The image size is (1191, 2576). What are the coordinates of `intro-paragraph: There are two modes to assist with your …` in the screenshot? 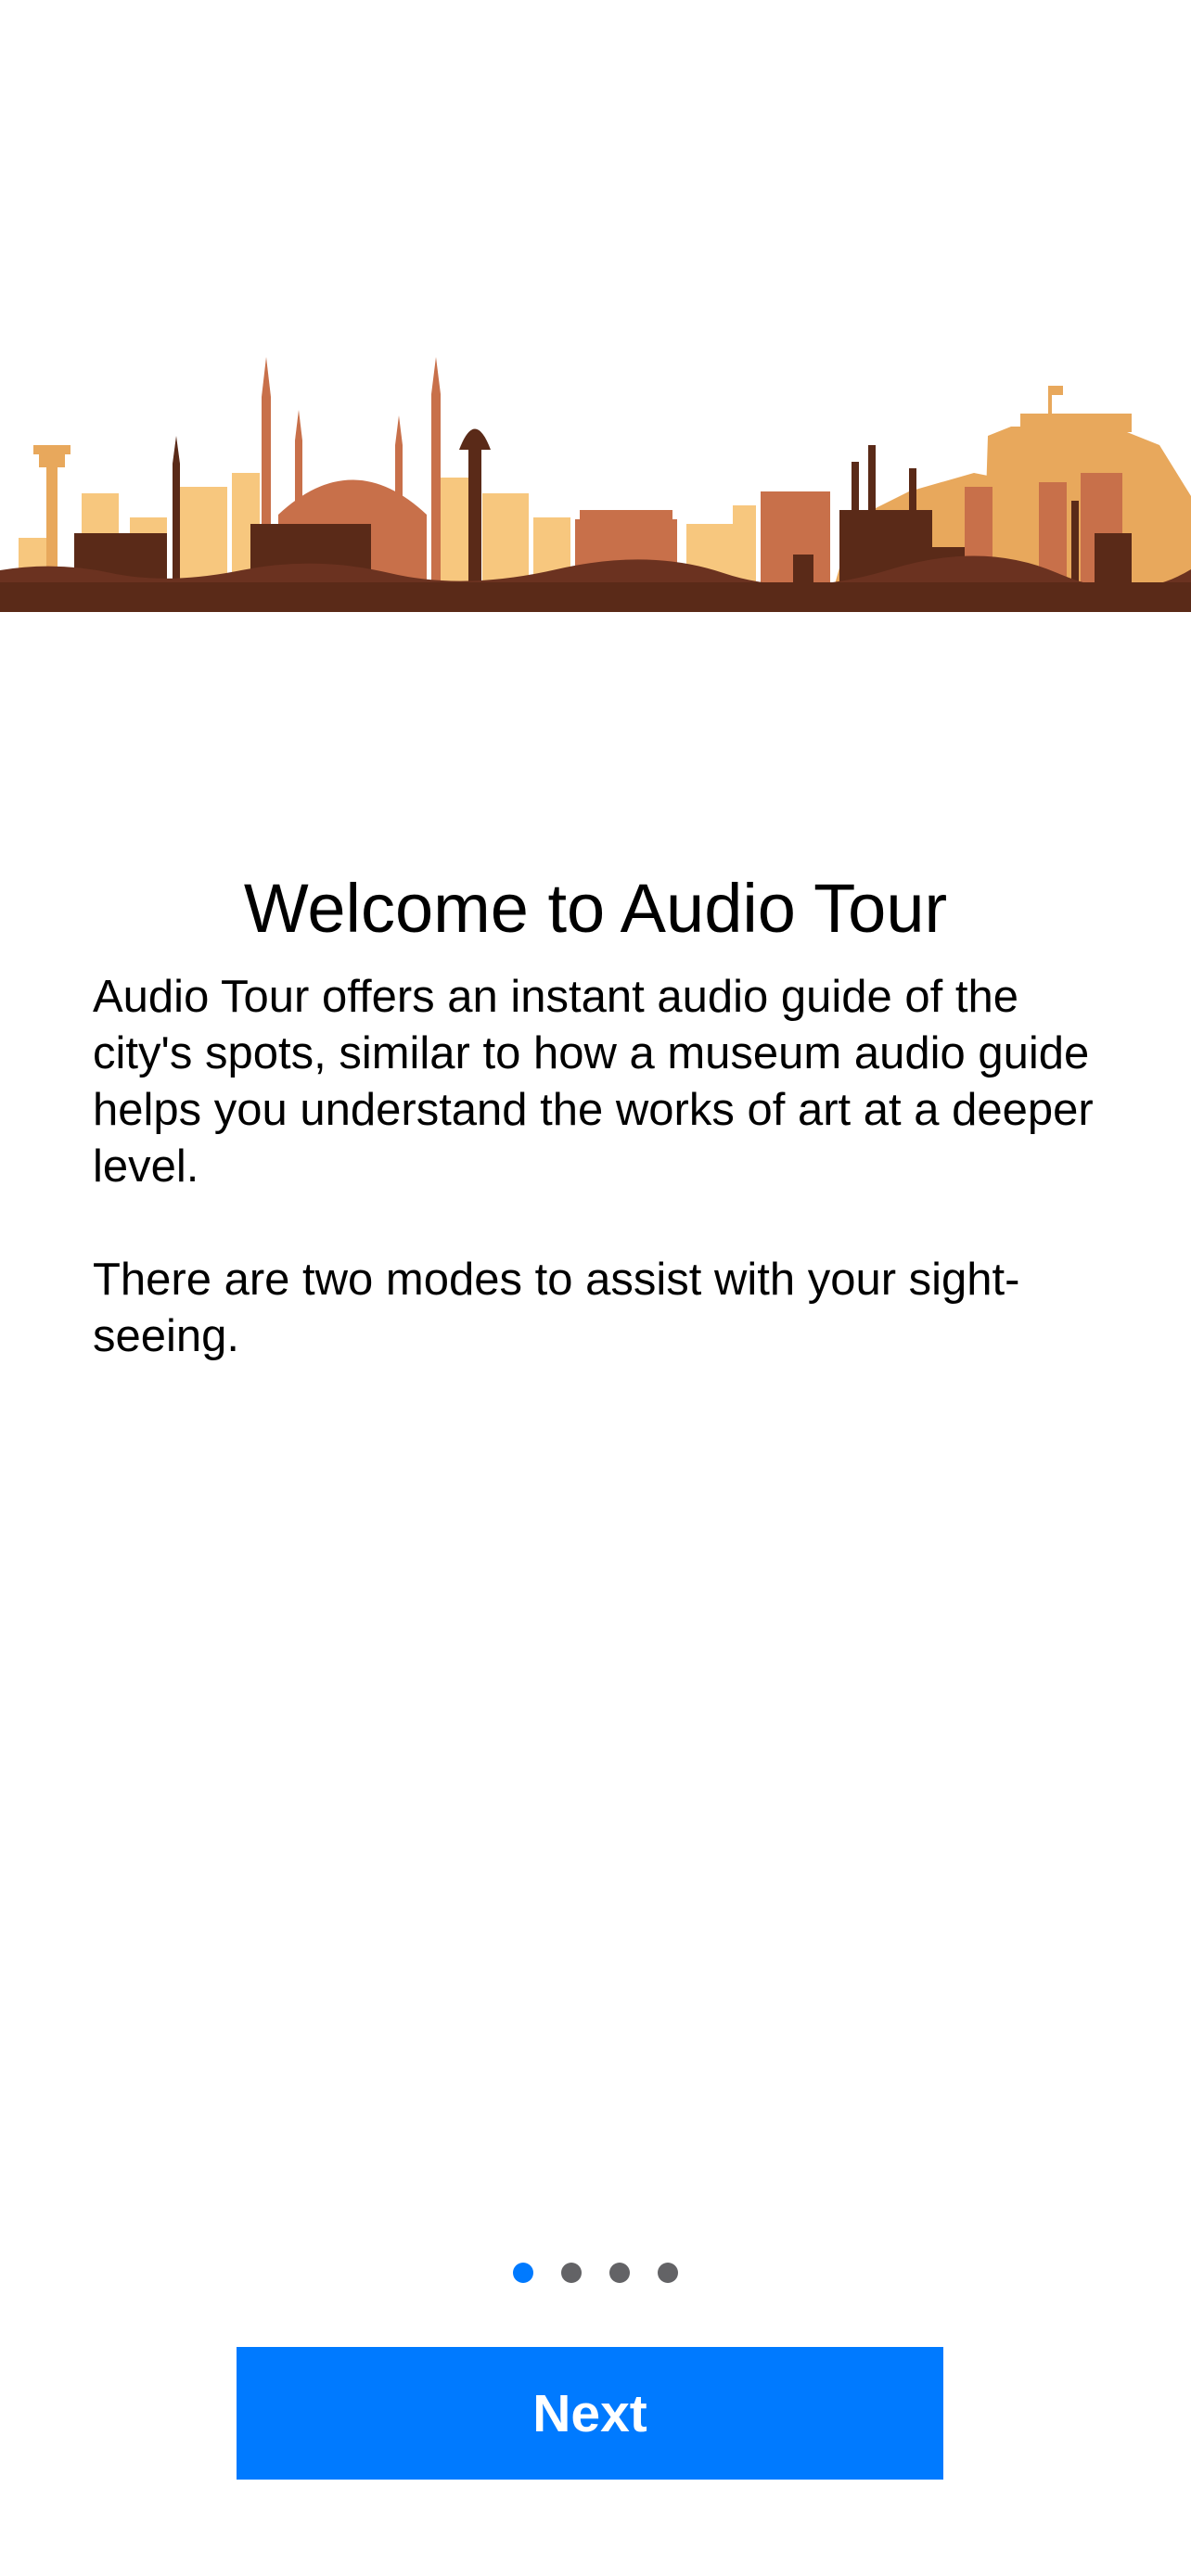 It's located at (556, 1308).